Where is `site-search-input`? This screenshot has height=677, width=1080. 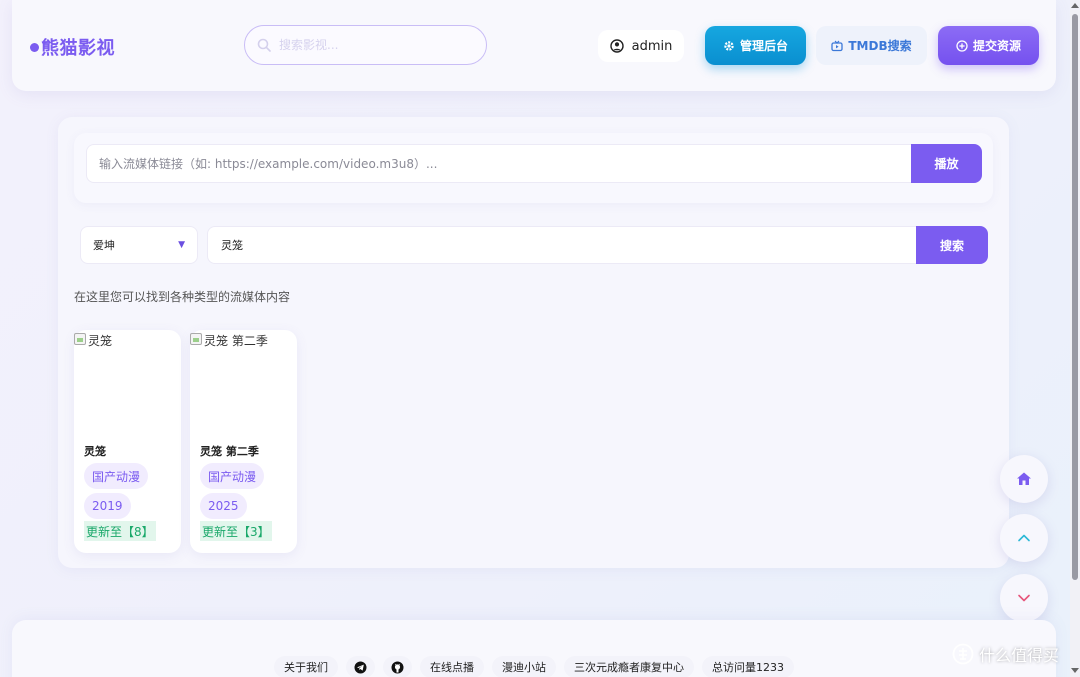
site-search-input is located at coordinates (374, 45).